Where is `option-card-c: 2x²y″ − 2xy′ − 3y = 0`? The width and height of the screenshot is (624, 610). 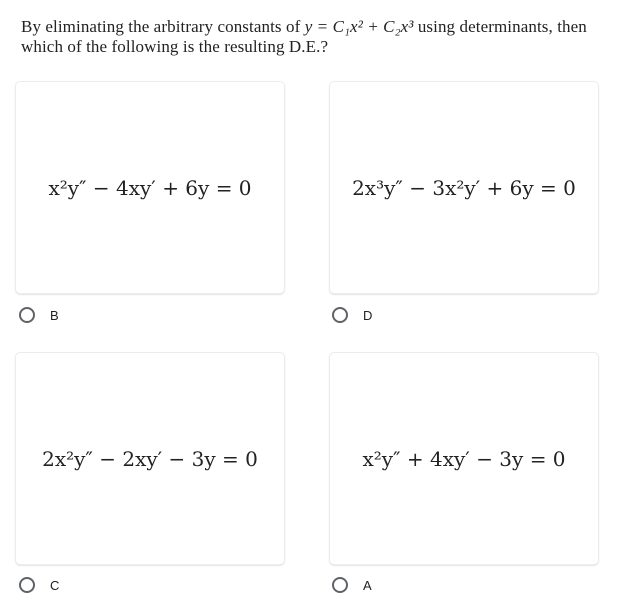
option-card-c: 2x²y″ − 2xy′ − 3y = 0 is located at coordinates (150, 458).